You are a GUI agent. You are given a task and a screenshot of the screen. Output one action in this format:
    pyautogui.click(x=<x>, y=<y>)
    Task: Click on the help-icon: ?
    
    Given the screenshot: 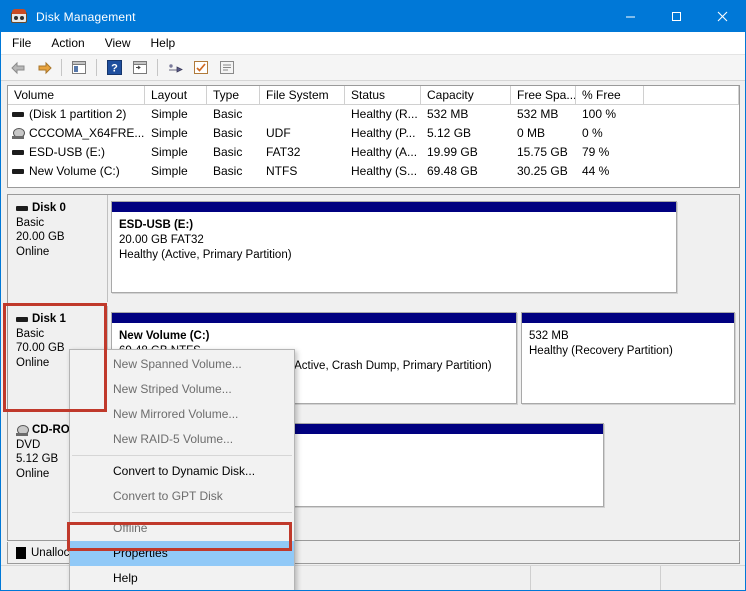 What is the action you would take?
    pyautogui.click(x=114, y=68)
    